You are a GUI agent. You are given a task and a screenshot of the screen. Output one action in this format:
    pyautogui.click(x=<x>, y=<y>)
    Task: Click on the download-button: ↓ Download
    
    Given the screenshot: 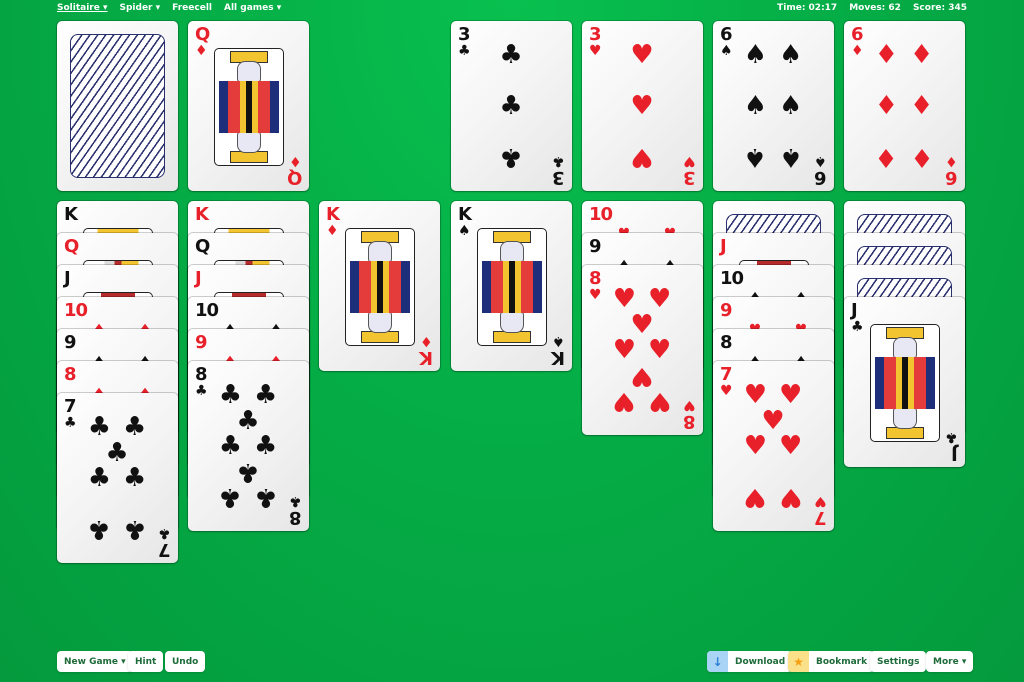 What is the action you would take?
    pyautogui.click(x=750, y=661)
    